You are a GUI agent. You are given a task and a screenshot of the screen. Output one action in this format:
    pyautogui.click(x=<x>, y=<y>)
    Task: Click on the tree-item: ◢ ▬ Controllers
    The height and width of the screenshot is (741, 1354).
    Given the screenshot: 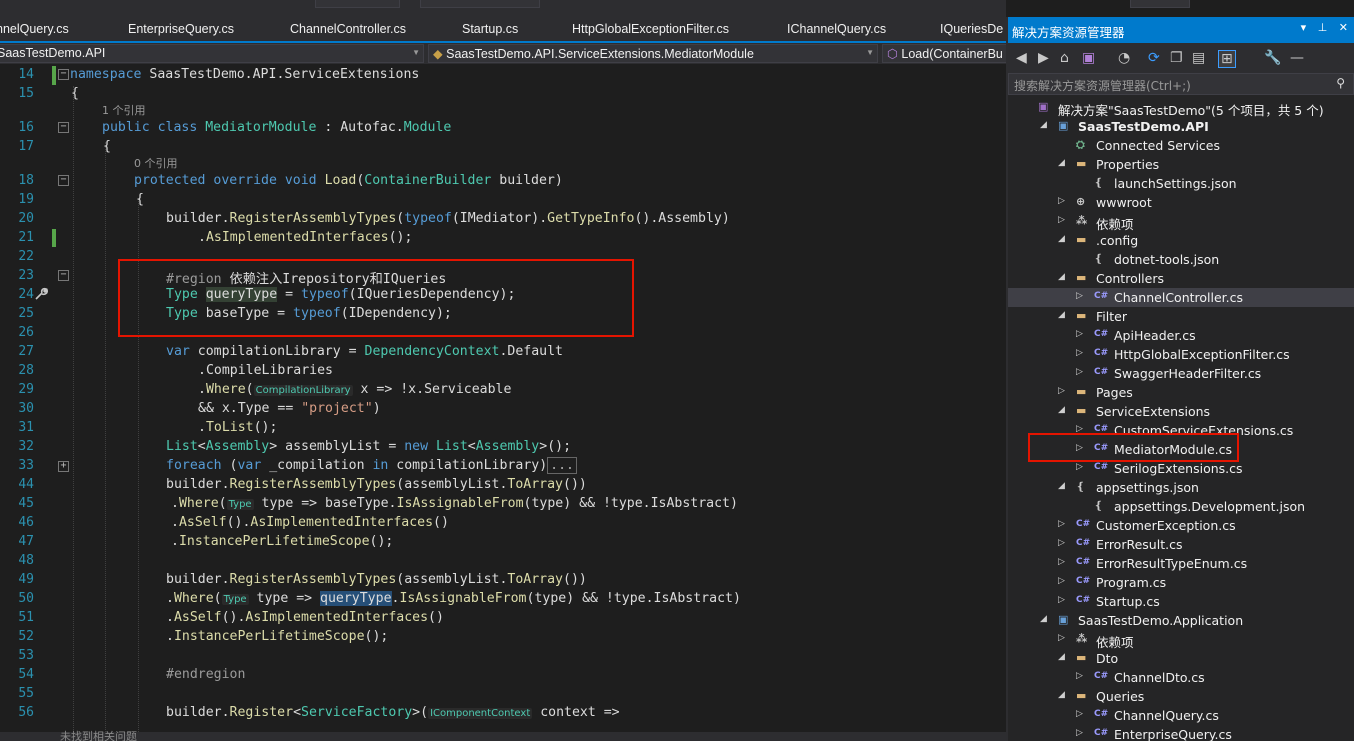 What is the action you would take?
    pyautogui.click(x=1181, y=278)
    